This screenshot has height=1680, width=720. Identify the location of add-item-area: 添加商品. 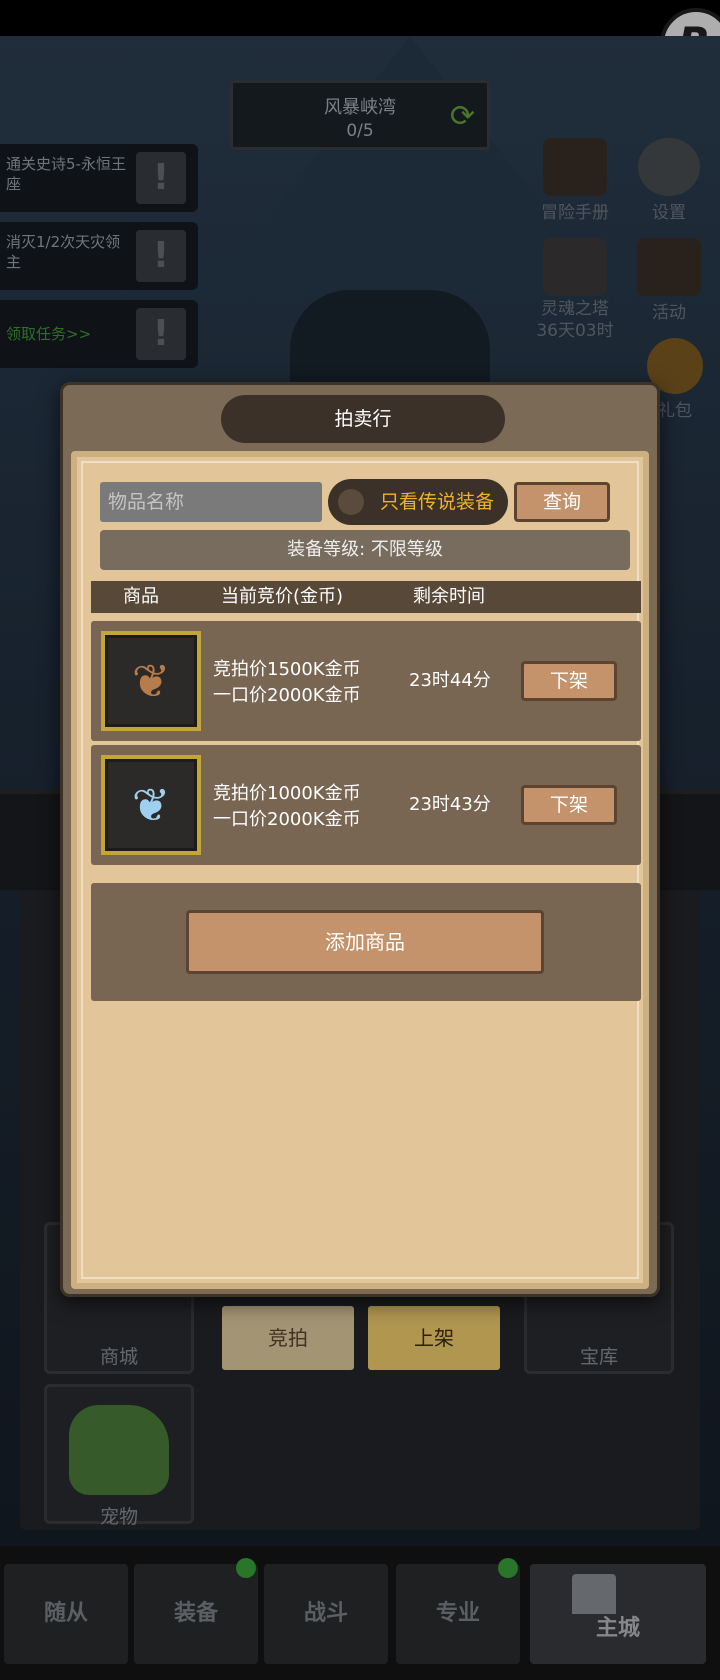
(366, 942).